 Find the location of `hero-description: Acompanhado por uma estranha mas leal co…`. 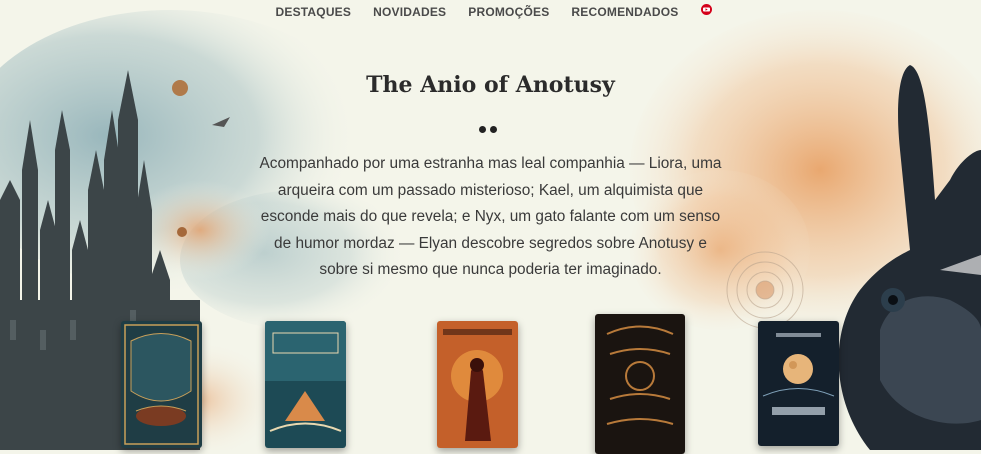

hero-description: Acompanhado por uma estranha mas leal co… is located at coordinates (490, 216).